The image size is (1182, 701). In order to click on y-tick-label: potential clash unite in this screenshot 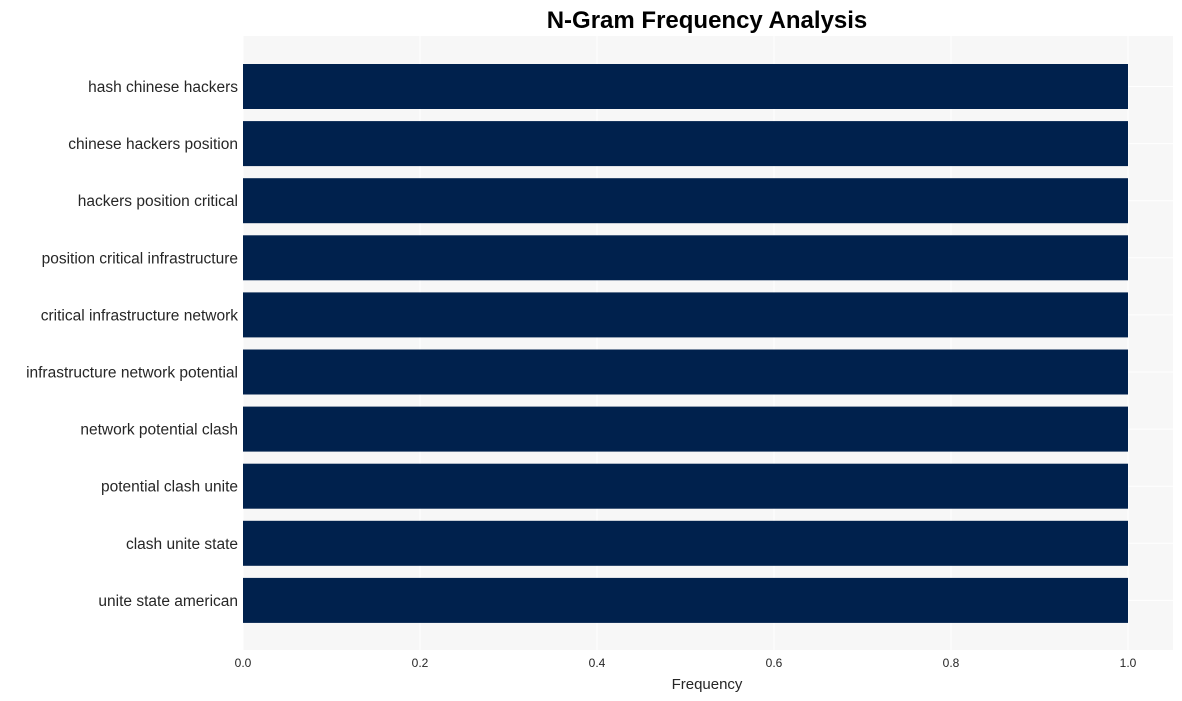, I will do `click(169, 487)`.